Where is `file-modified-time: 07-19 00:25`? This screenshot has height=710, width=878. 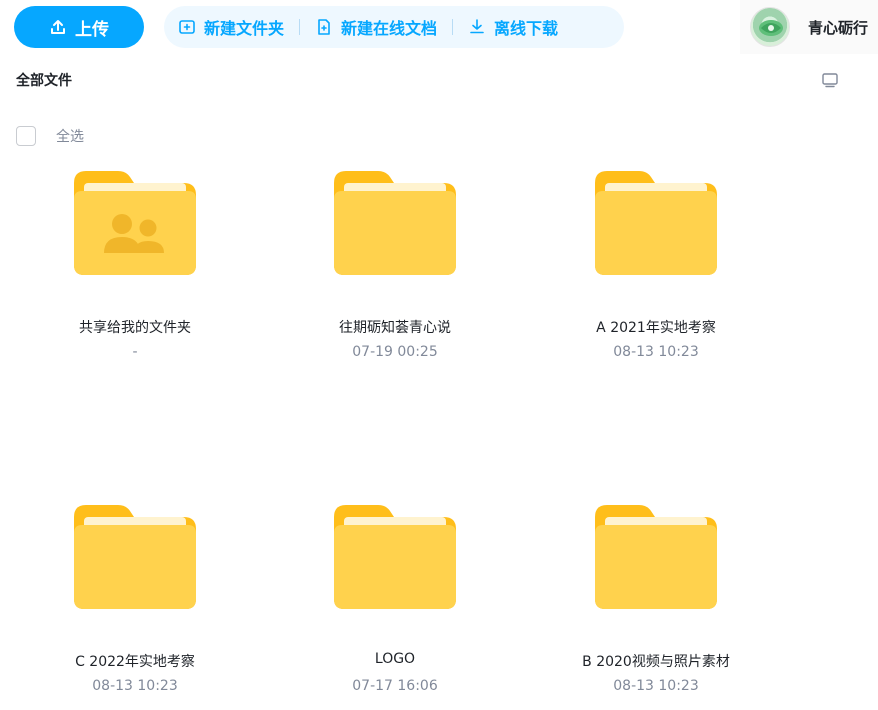 file-modified-time: 07-19 00:25 is located at coordinates (395, 352).